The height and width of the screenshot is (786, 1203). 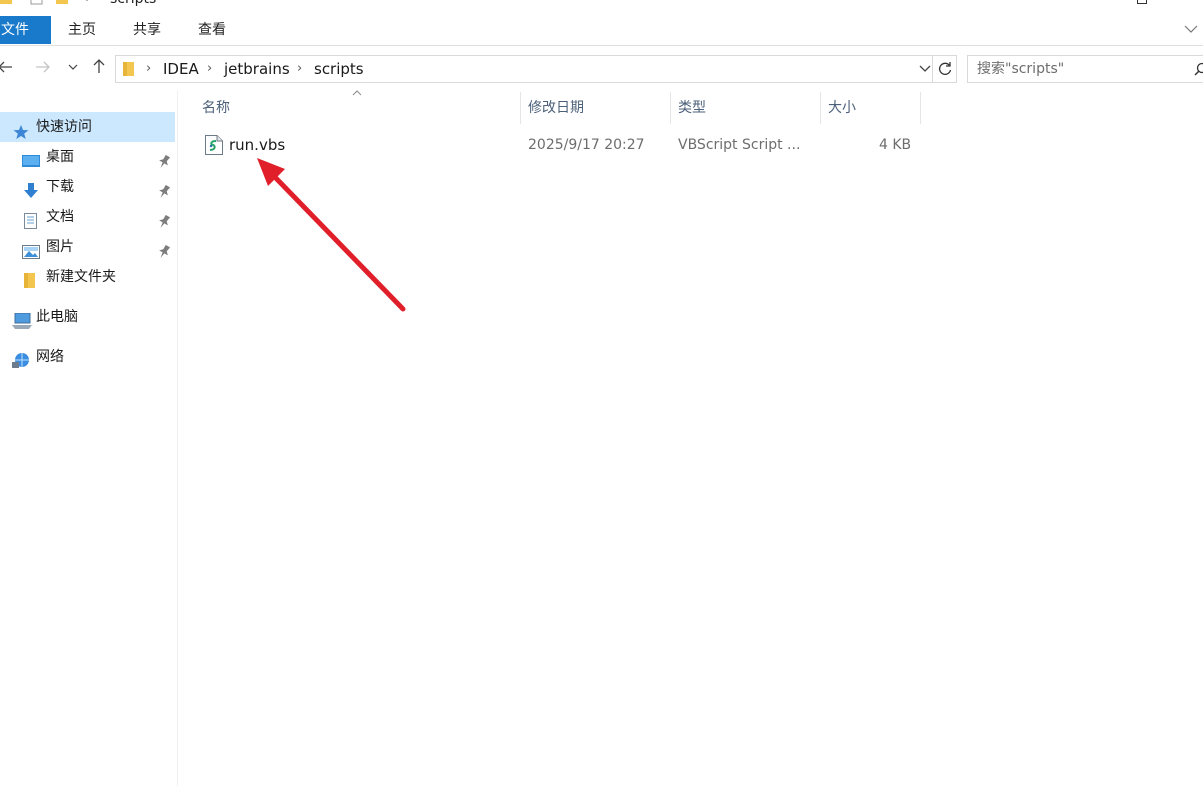 I want to click on document-icon, so click(x=32, y=219).